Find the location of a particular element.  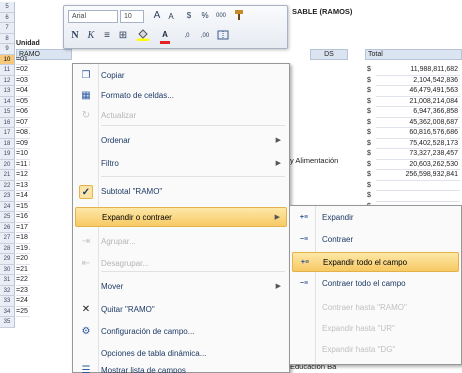

ramo-cell: =14 Tr is located at coordinates (23, 196).